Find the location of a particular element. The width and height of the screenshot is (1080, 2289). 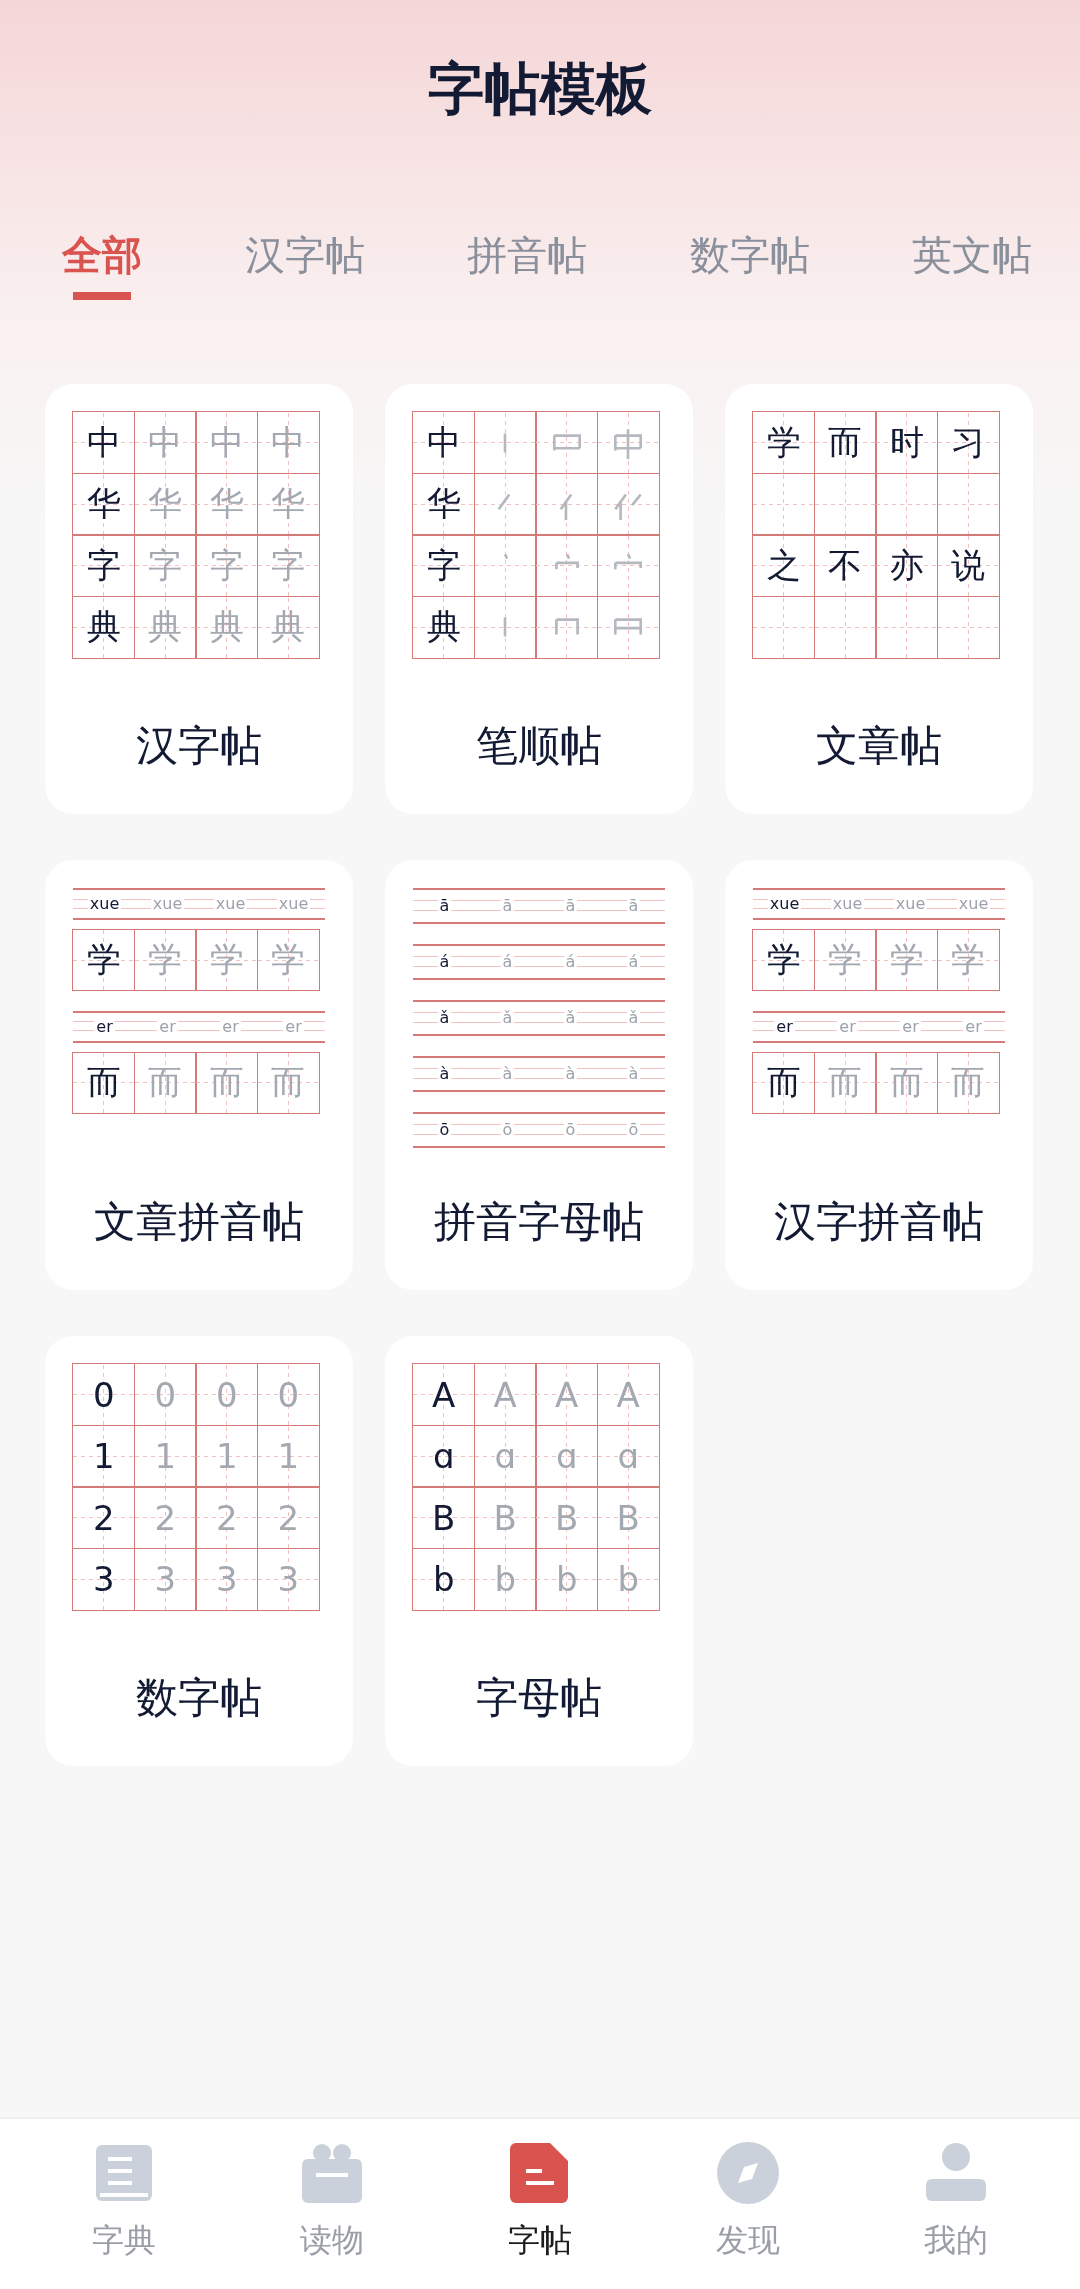

card-title: 汉字帖 is located at coordinates (199, 746).